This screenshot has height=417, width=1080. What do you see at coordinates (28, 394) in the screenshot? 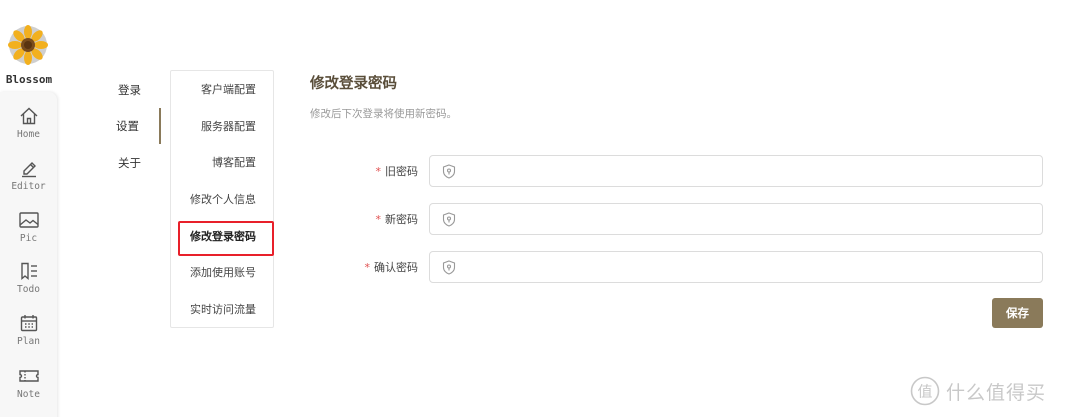
I see `rail-item-label: Note` at bounding box center [28, 394].